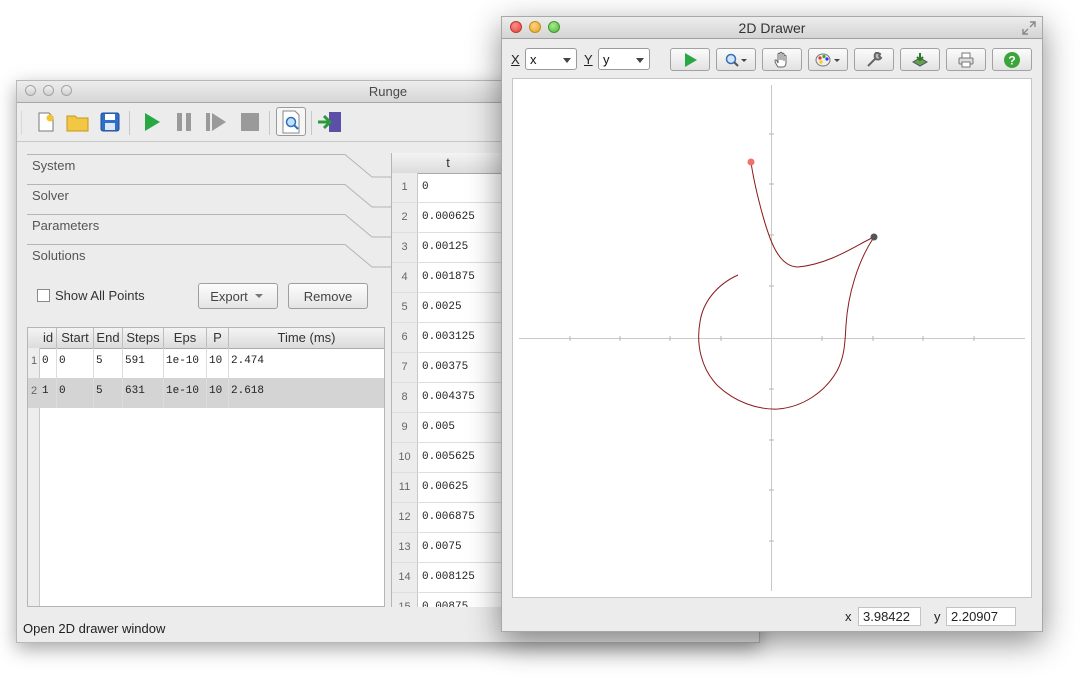  Describe the element at coordinates (448, 163) in the screenshot. I see `column-header: t` at that location.